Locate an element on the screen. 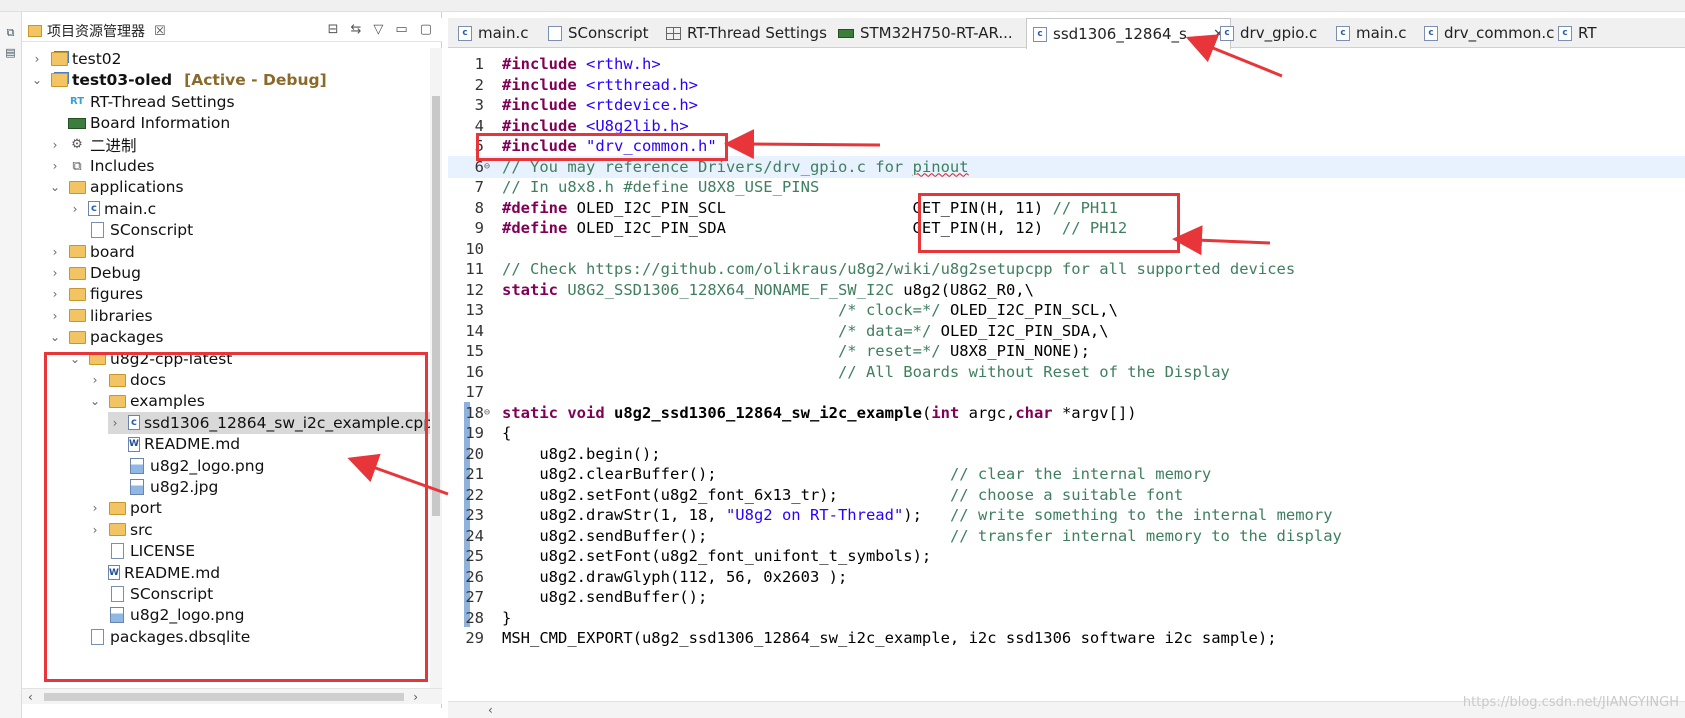 This screenshot has width=1685, height=718. tree-item-label: libraries is located at coordinates (121, 315).